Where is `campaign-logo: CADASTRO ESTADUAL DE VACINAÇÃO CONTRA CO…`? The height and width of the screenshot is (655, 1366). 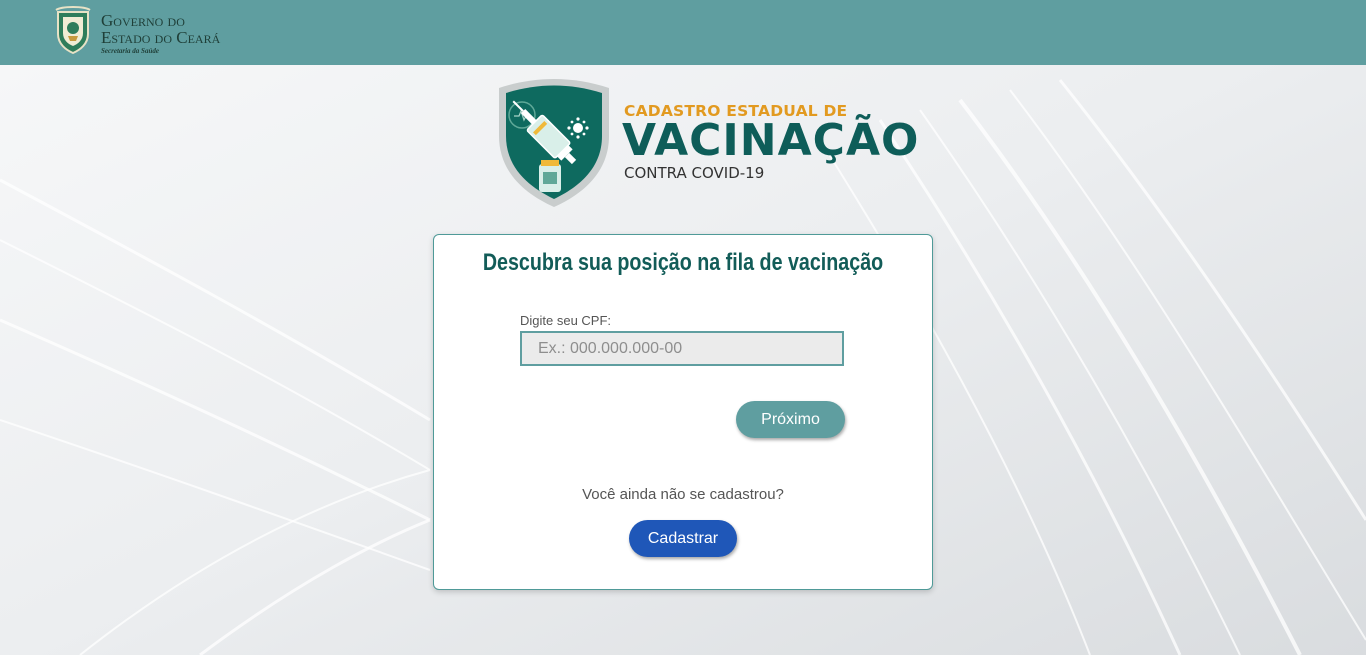
campaign-logo: CADASTRO ESTADUAL DE VACINAÇÃO CONTRA CO… is located at coordinates (706, 143).